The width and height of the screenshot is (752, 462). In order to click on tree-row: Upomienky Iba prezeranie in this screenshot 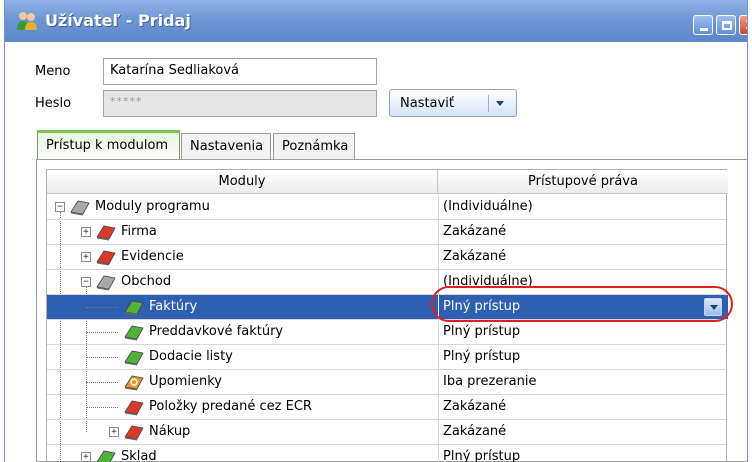, I will do `click(387, 382)`.